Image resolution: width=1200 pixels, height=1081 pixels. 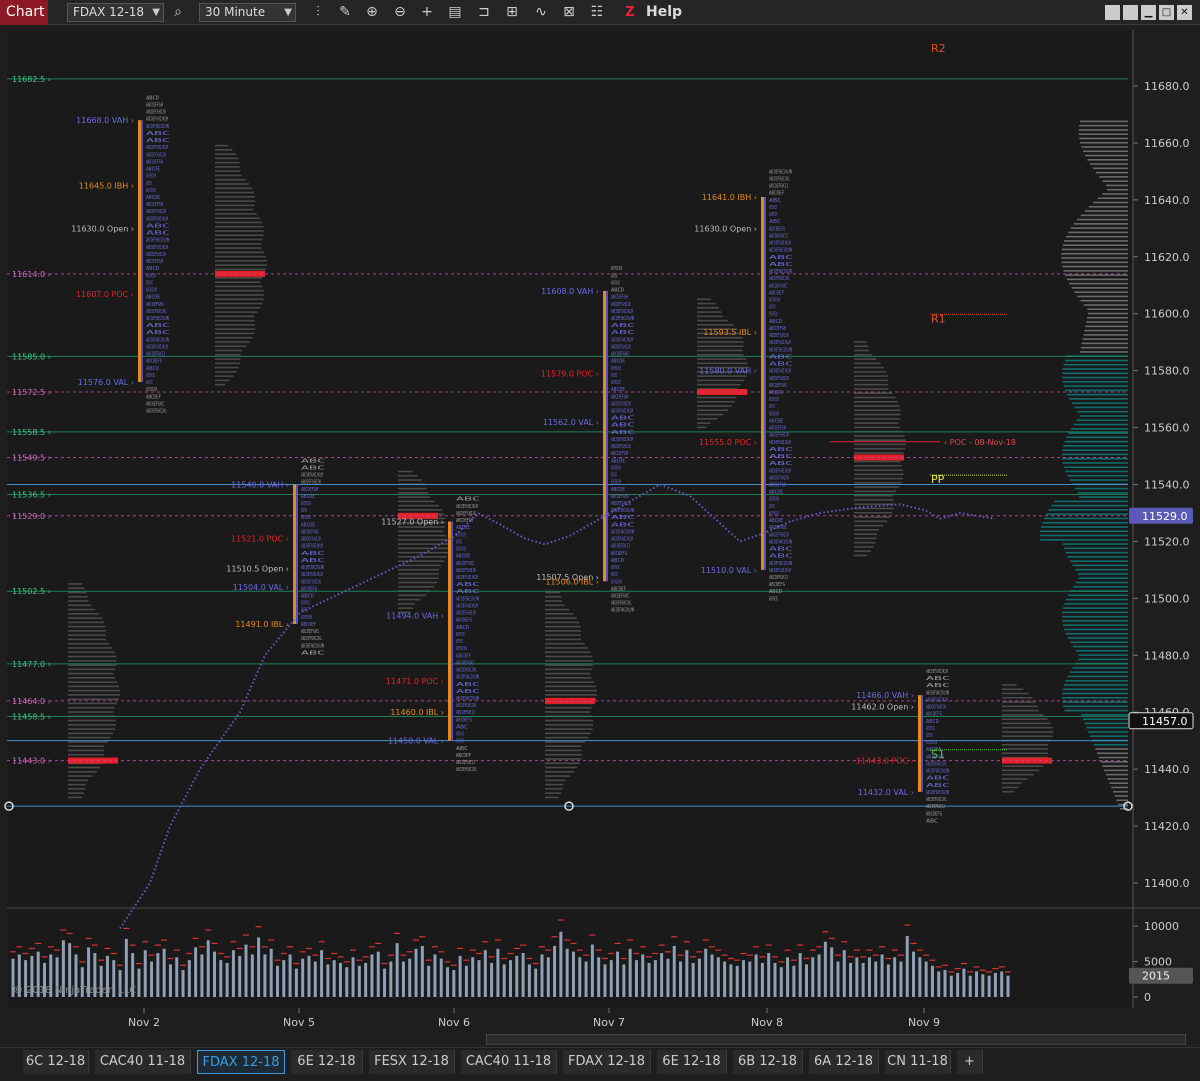 What do you see at coordinates (24, 12) in the screenshot?
I see `chart-window-tab: Chart` at bounding box center [24, 12].